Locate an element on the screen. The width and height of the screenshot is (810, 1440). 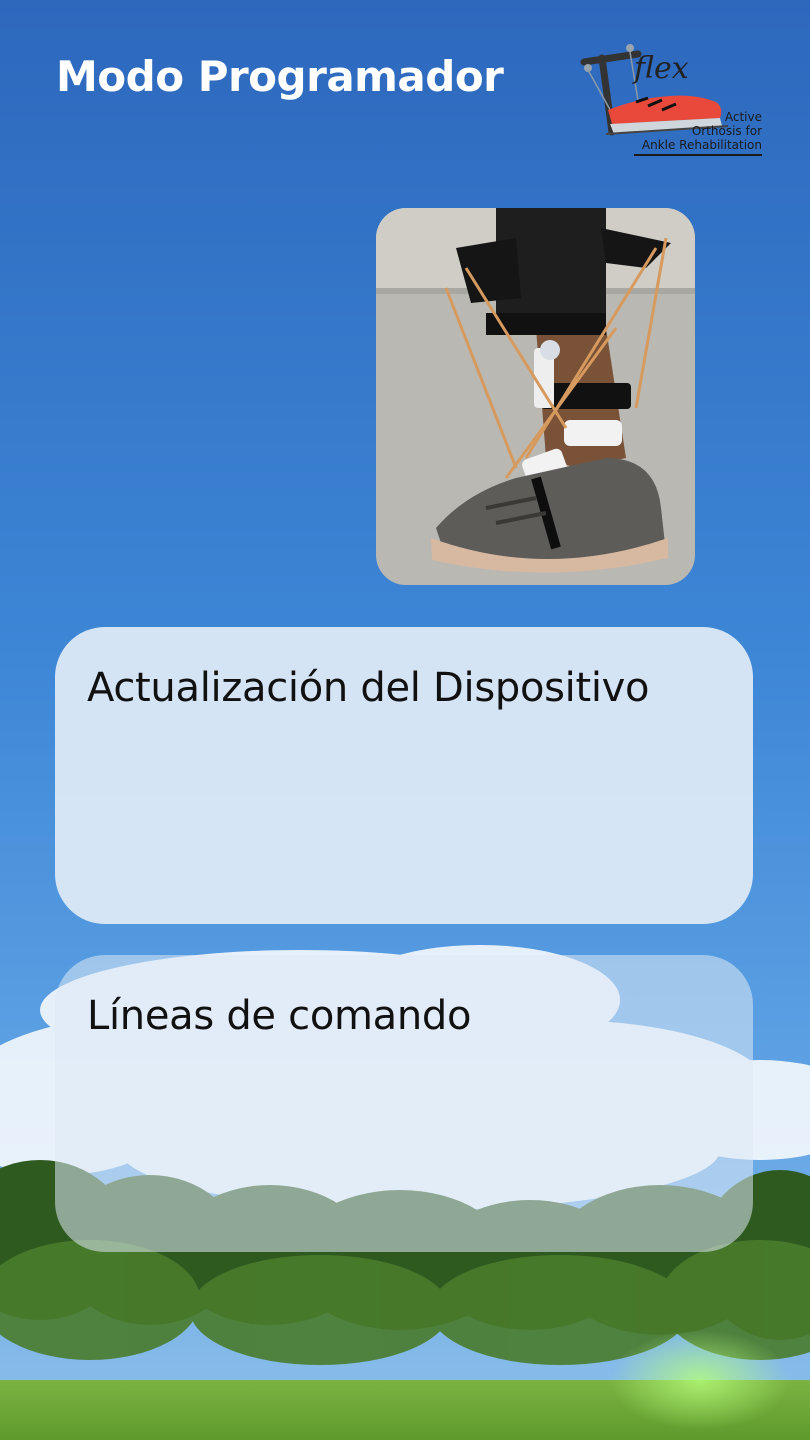
logo-underline is located at coordinates (698, 155).